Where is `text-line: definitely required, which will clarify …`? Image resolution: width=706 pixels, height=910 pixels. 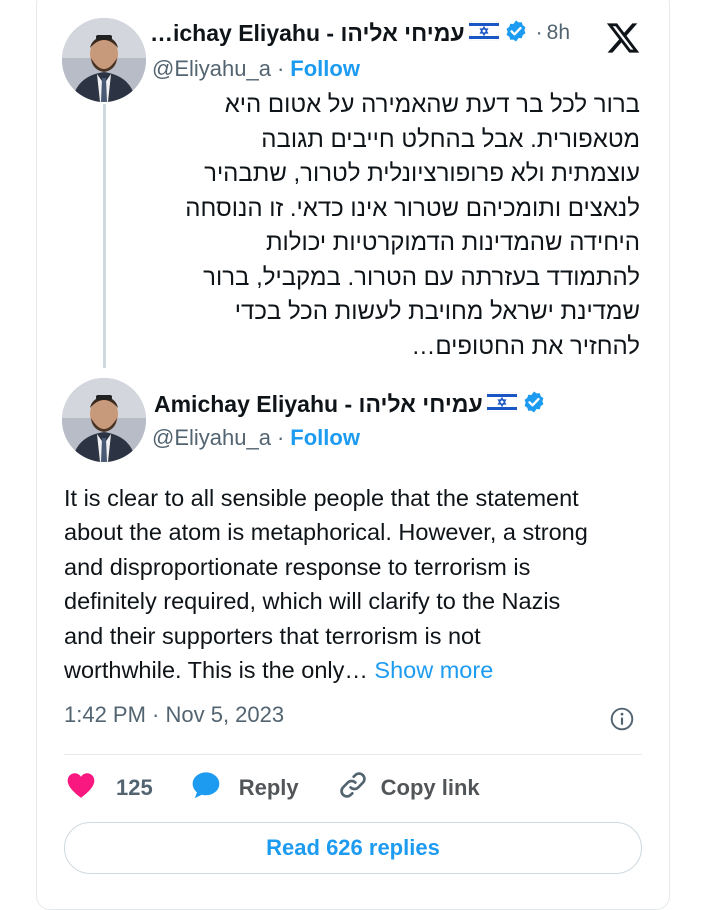
text-line: definitely required, which will clarify … is located at coordinates (312, 601).